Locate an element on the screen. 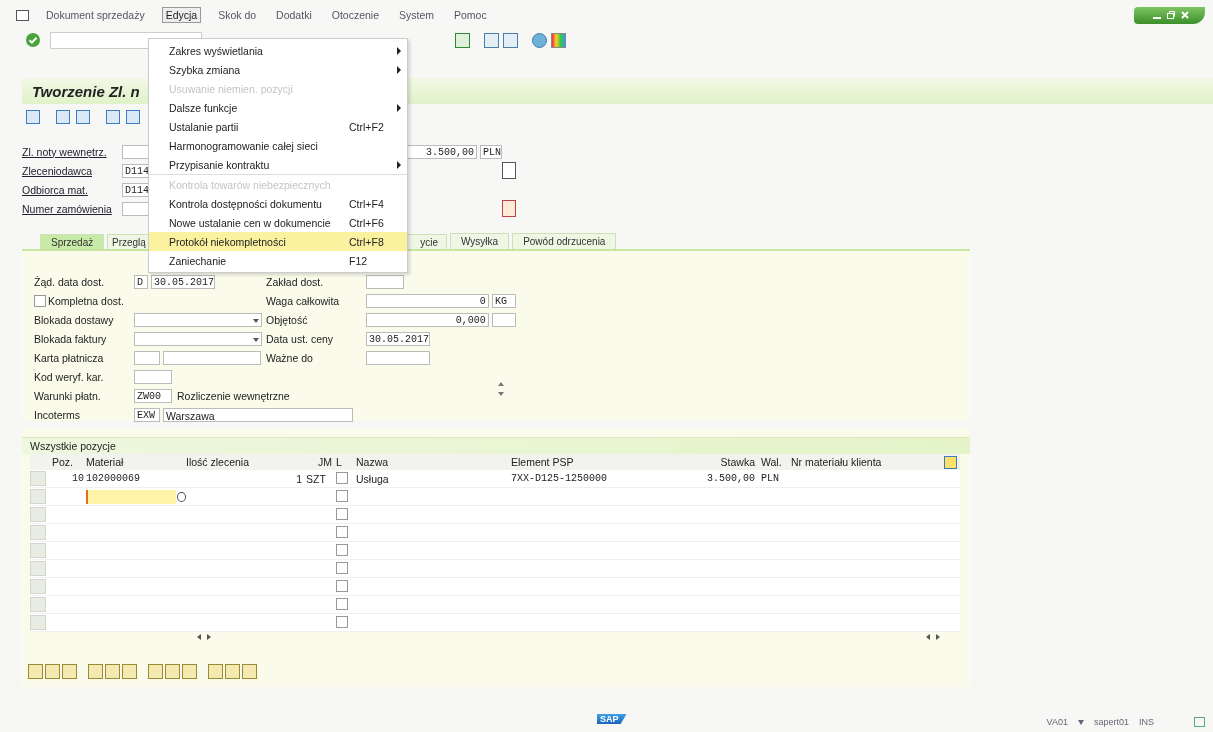  tab: Powód odrzucenia is located at coordinates (564, 241).